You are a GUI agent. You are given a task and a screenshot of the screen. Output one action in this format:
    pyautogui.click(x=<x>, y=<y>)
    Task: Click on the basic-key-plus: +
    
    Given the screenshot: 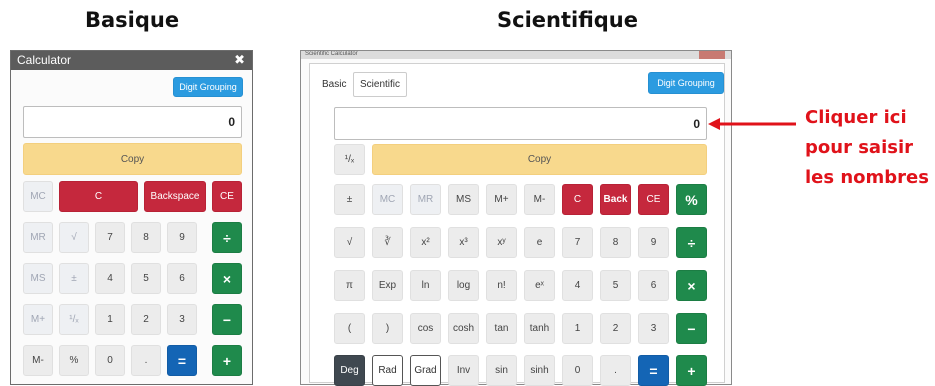 What is the action you would take?
    pyautogui.click(x=227, y=360)
    